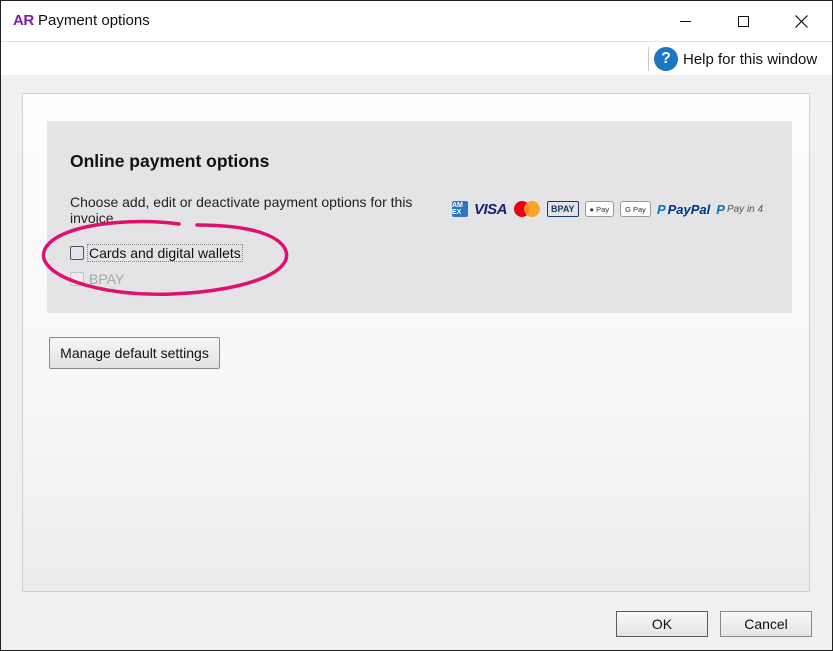  Describe the element at coordinates (107, 279) in the screenshot. I see `bpay-label: BPAY` at that location.